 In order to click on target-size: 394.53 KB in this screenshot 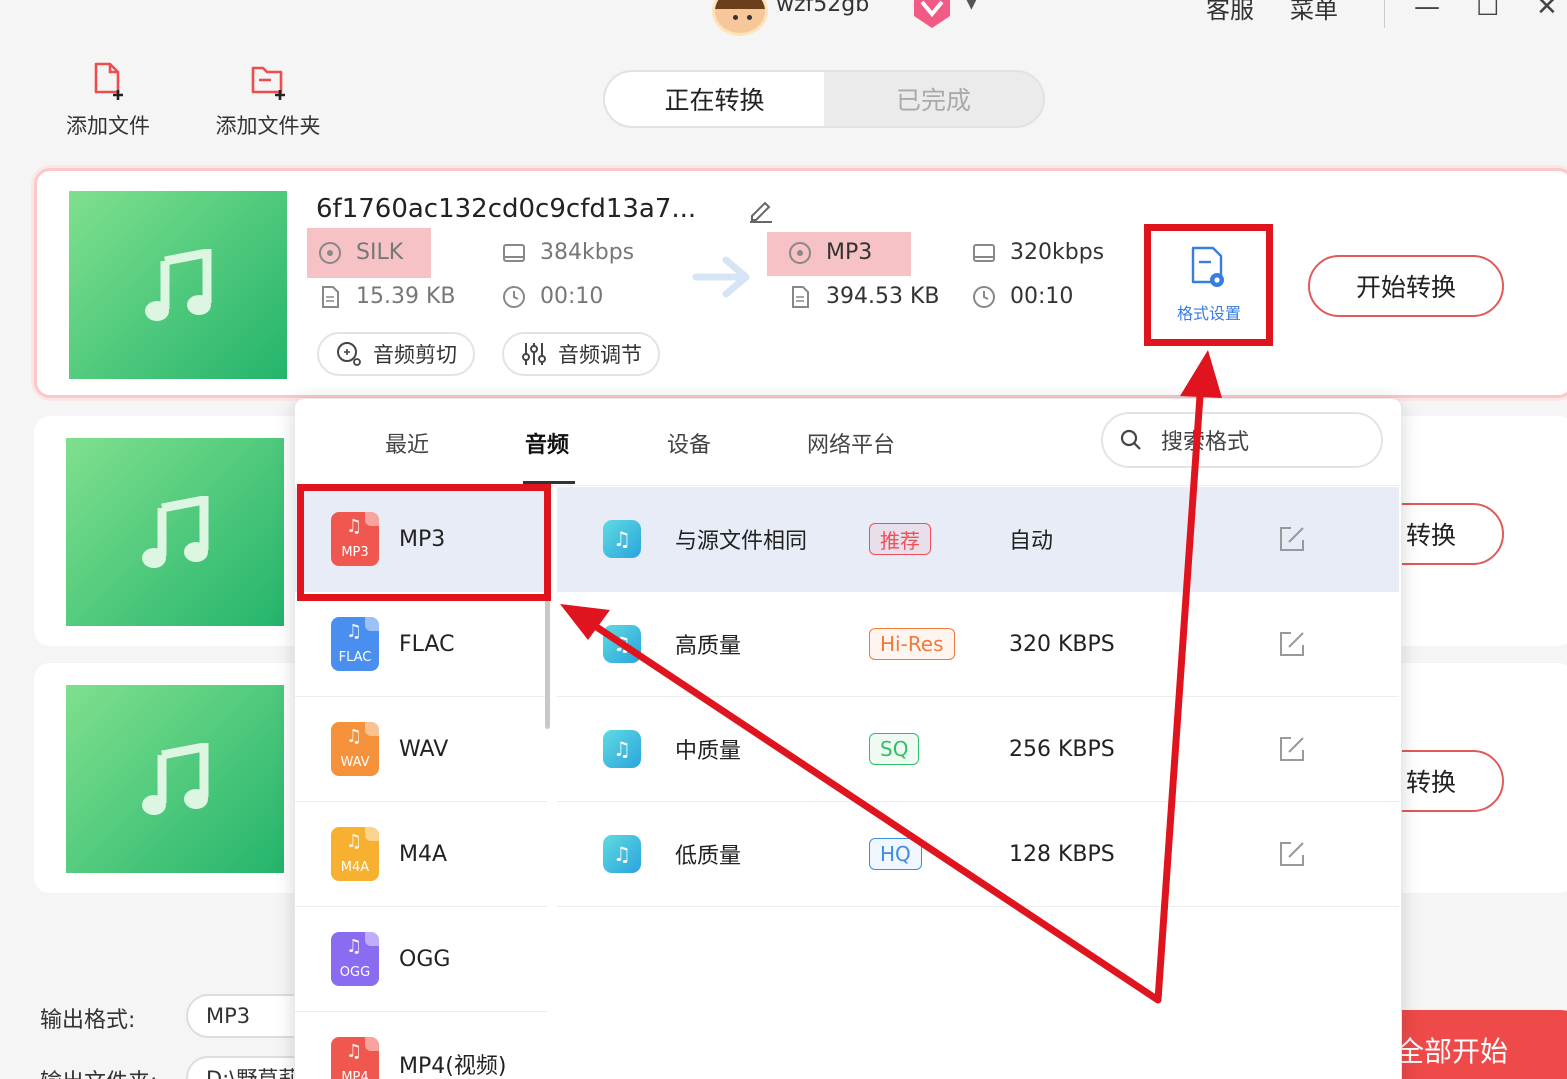, I will do `click(864, 296)`.